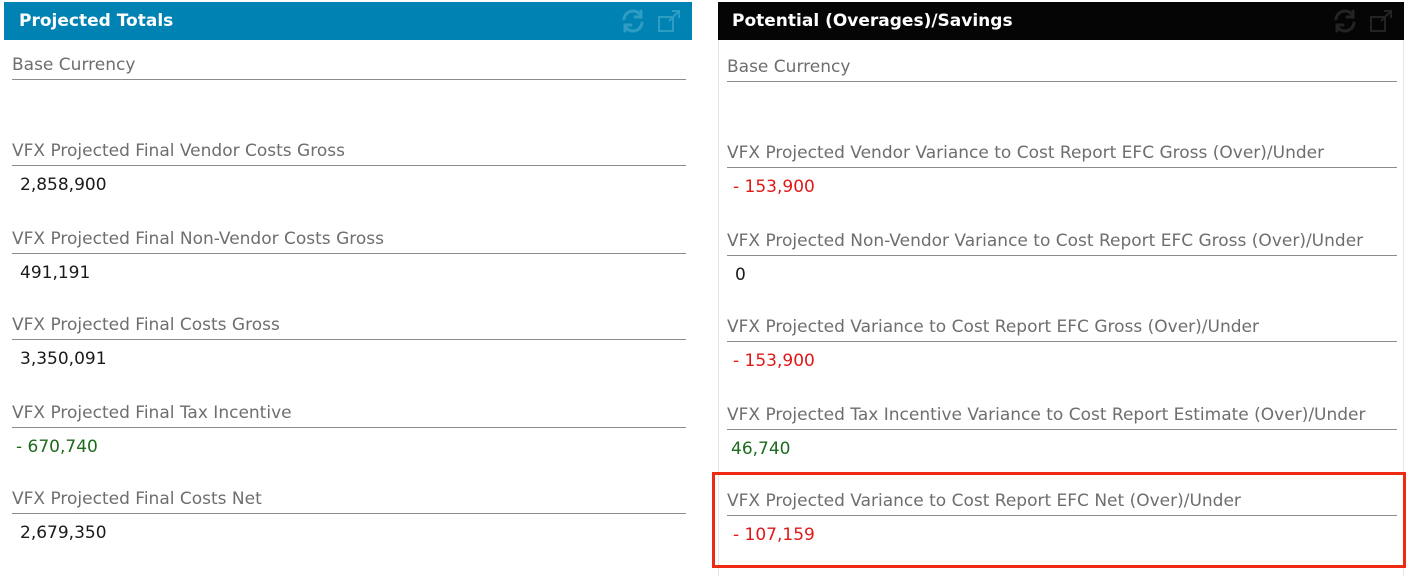 The image size is (1416, 576). Describe the element at coordinates (63, 359) in the screenshot. I see `field-value: 3,350,091` at that location.